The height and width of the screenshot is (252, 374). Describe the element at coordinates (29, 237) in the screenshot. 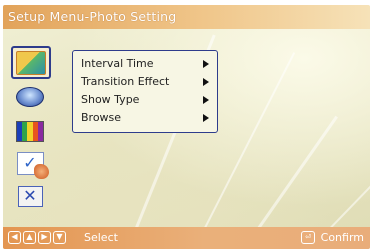

I see `up-arrow-icon: ▲` at that location.